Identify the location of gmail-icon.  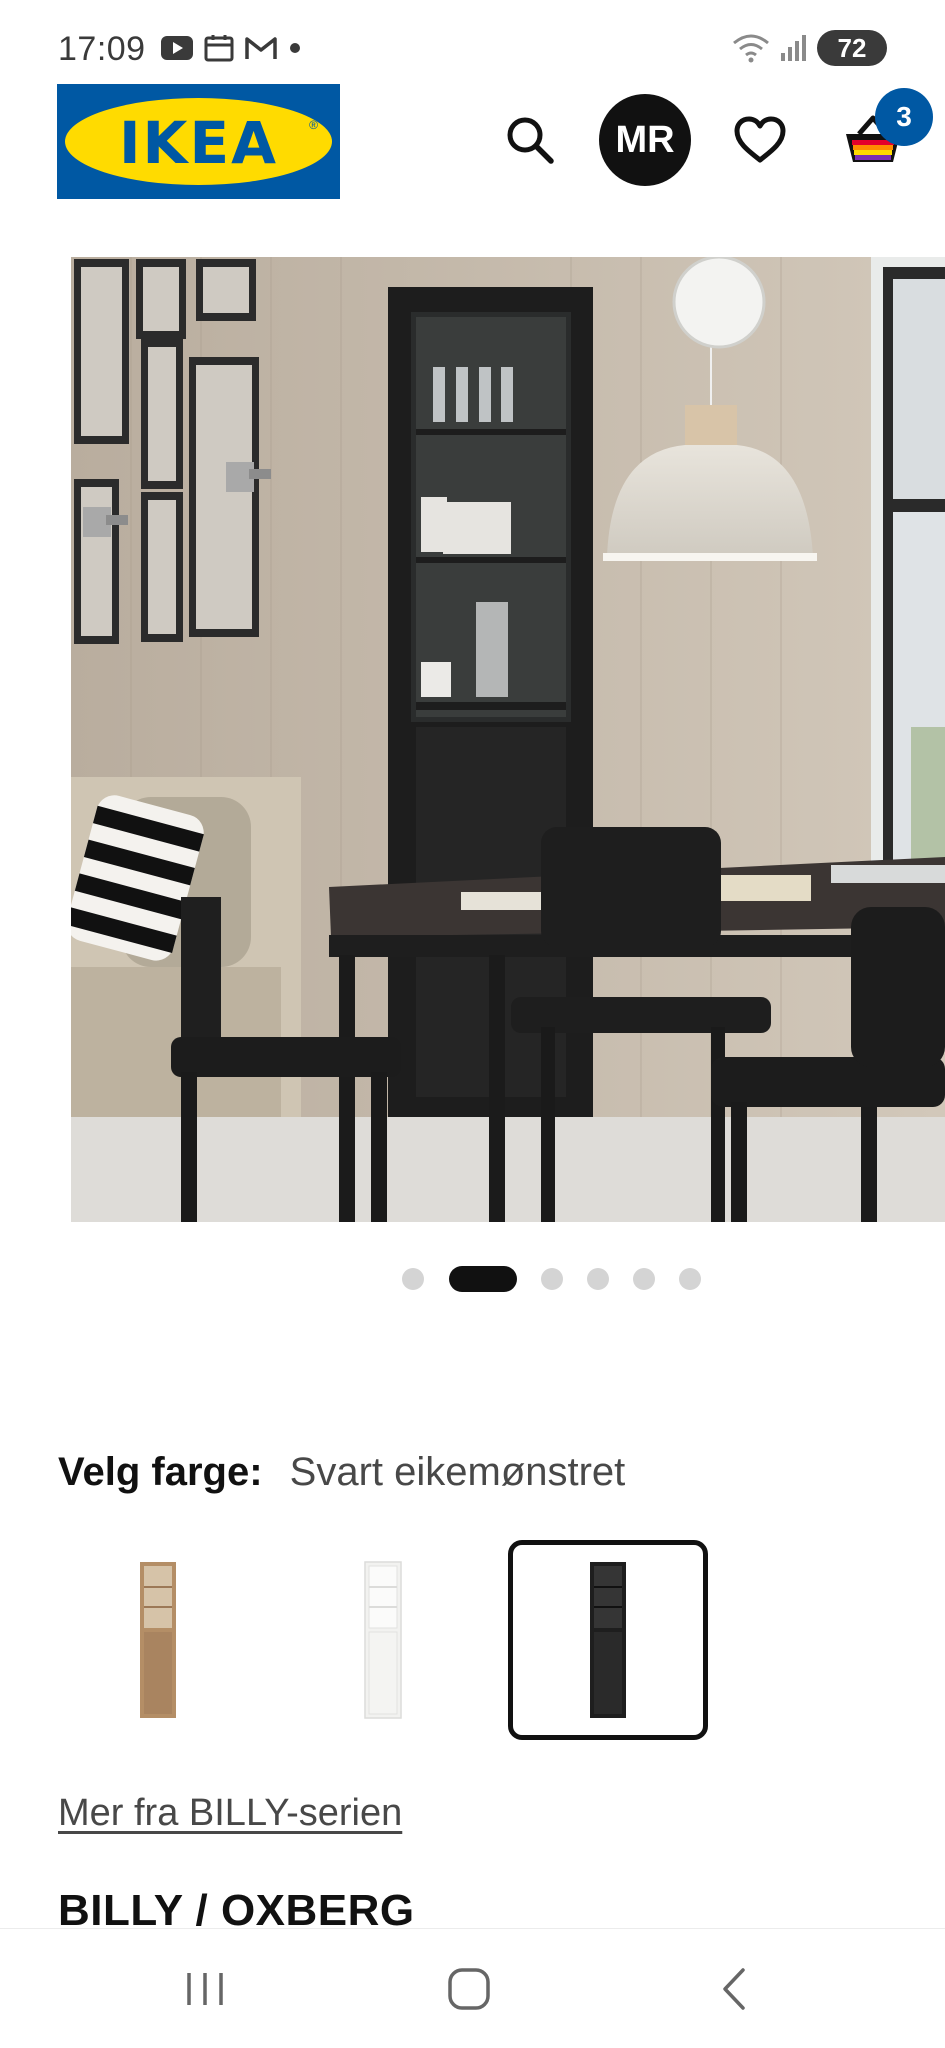
(261, 48).